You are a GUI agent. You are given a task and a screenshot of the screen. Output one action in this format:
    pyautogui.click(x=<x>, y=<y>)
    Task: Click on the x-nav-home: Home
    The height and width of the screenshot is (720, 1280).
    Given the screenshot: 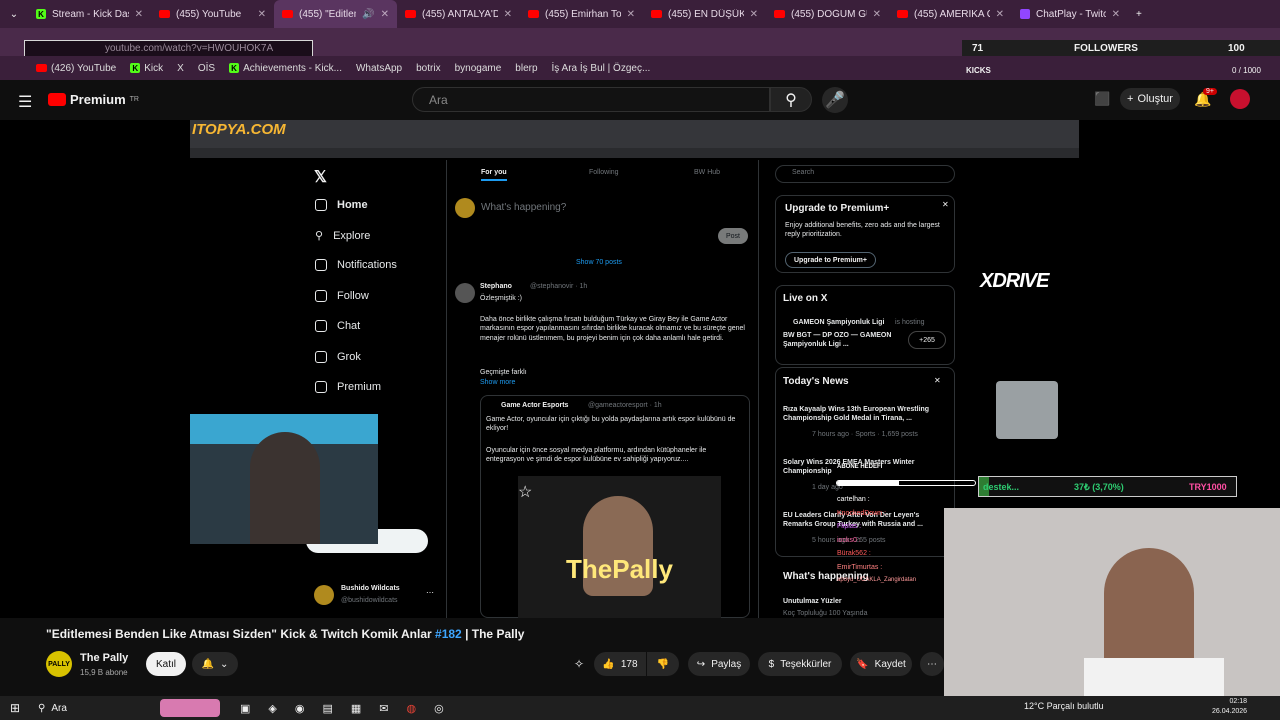 What is the action you would take?
    pyautogui.click(x=341, y=205)
    